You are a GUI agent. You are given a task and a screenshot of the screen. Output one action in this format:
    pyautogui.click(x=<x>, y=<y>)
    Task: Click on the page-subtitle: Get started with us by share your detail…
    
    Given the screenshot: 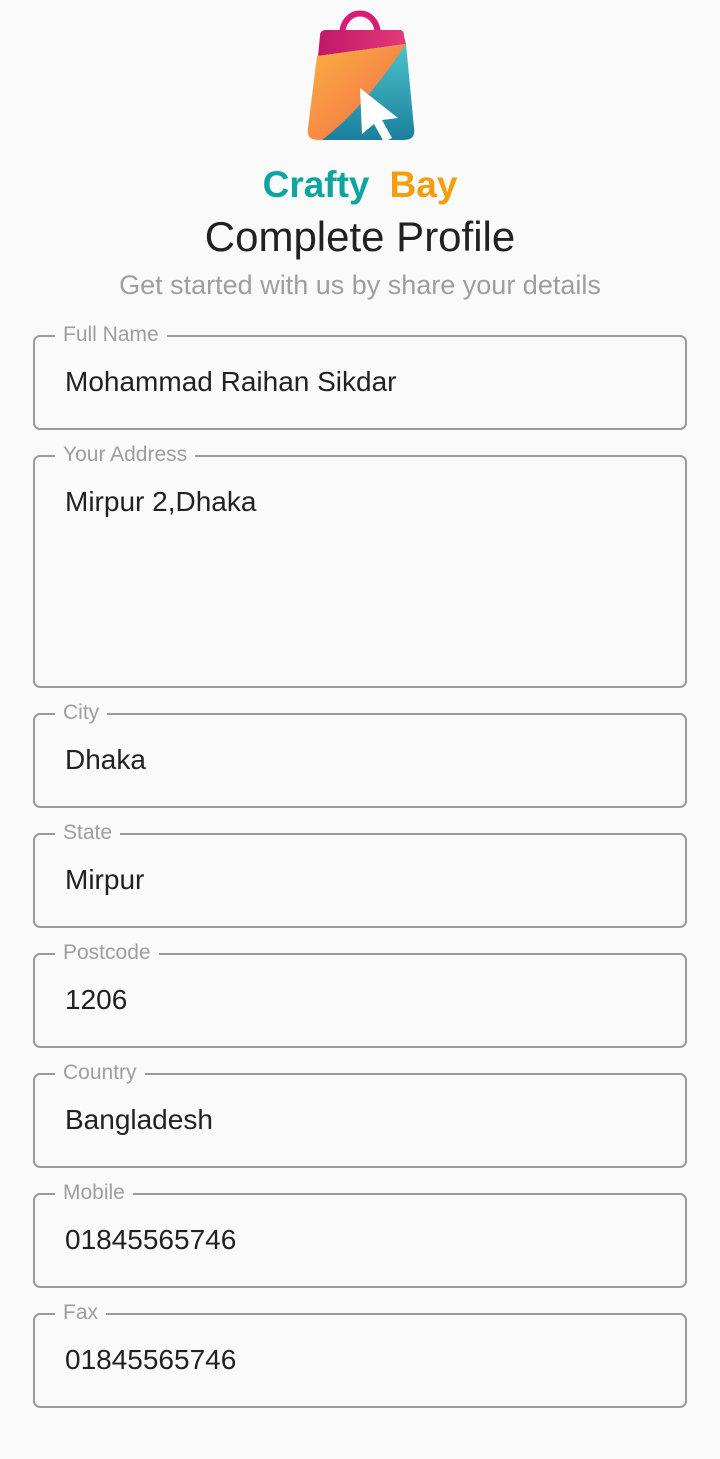 What is the action you would take?
    pyautogui.click(x=360, y=285)
    